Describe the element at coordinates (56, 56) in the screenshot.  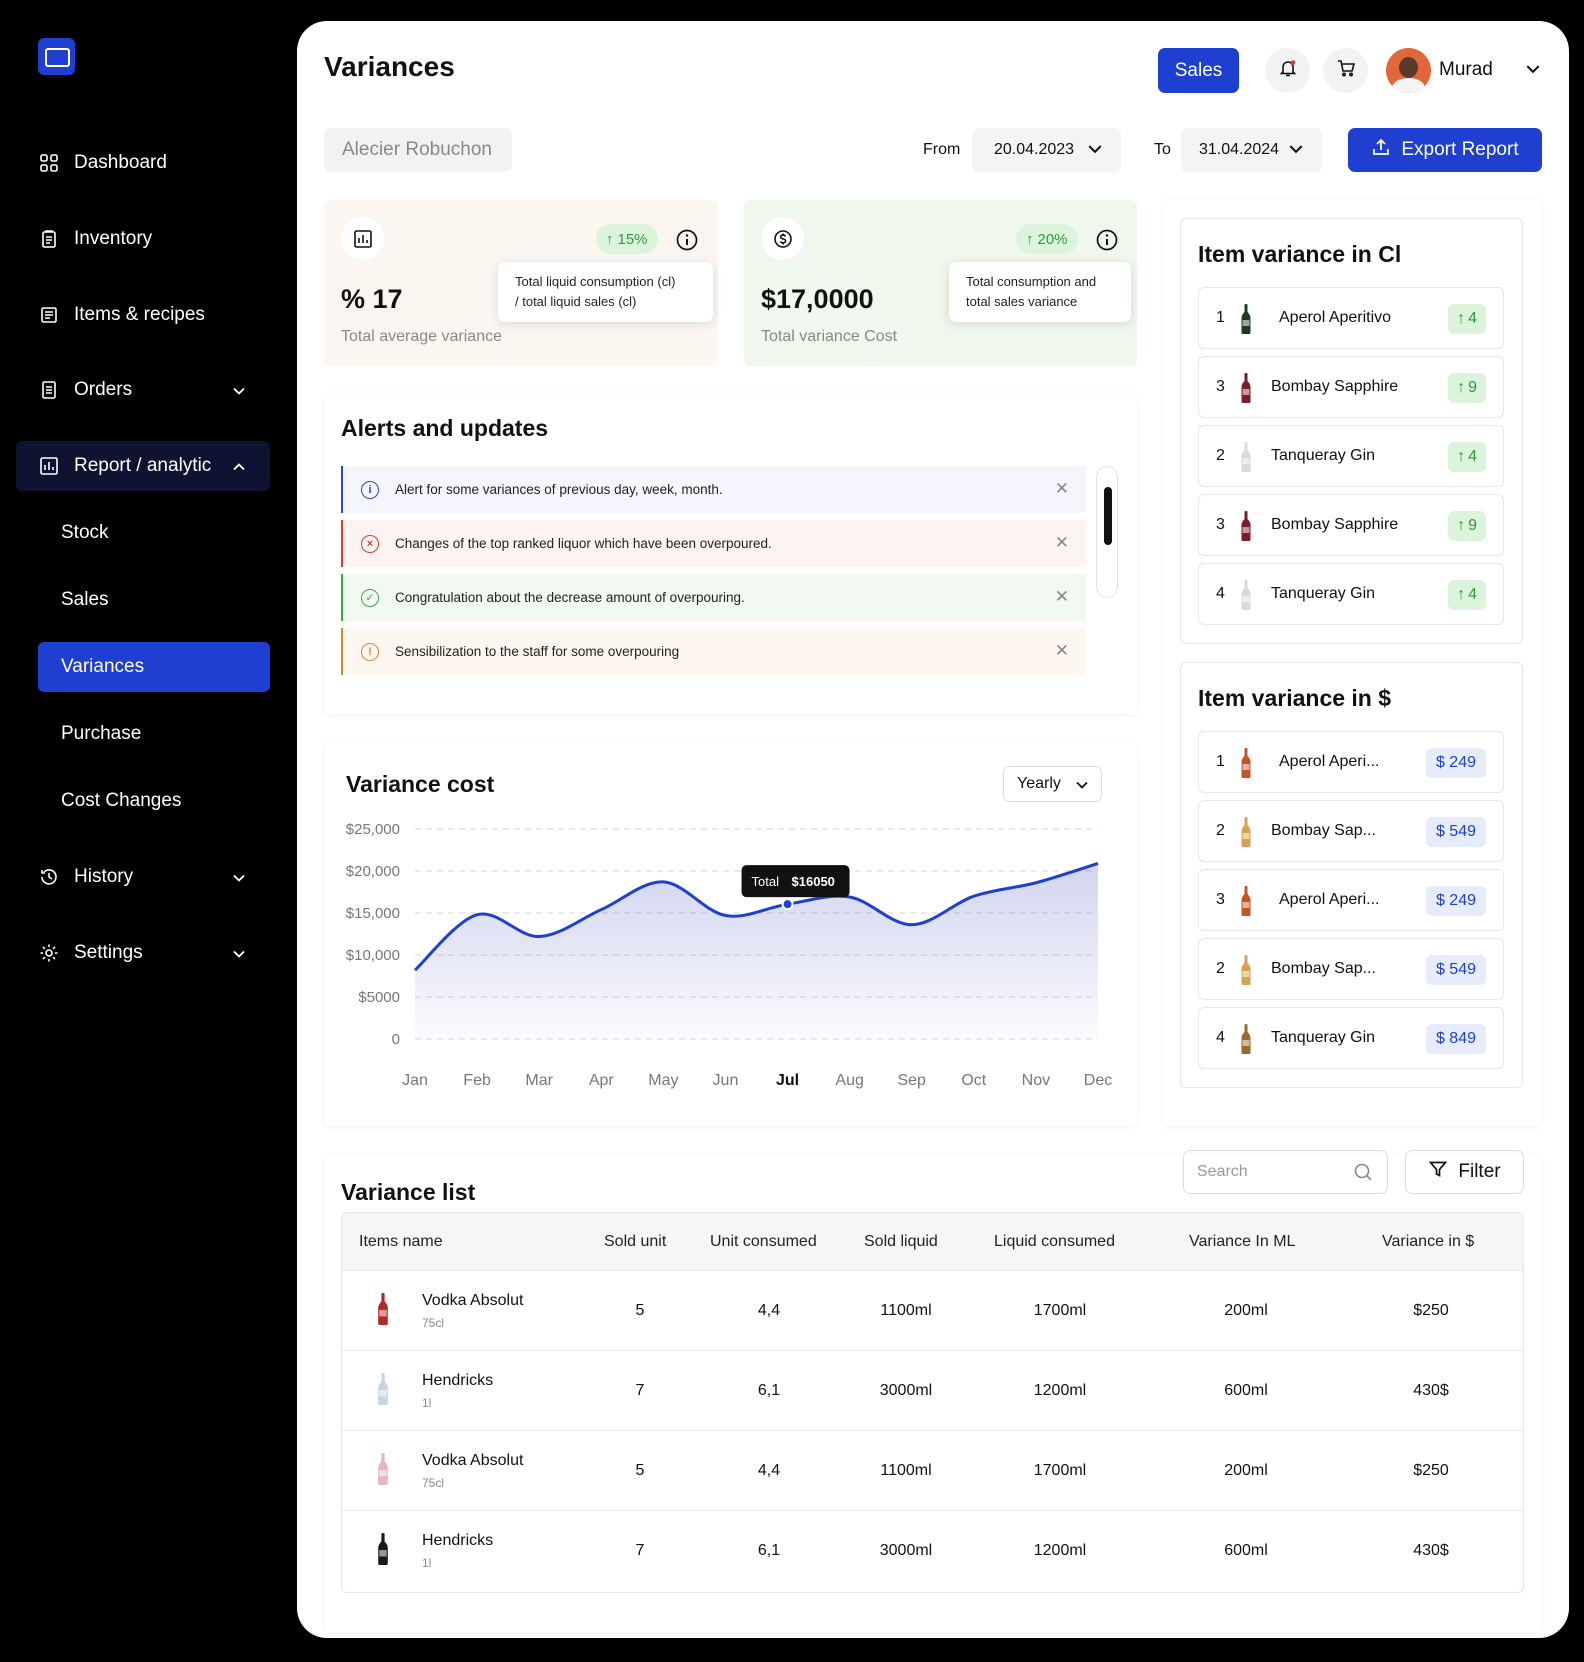
I see `app-logo` at that location.